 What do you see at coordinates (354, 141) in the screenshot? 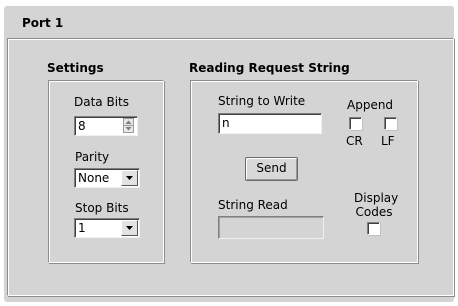
I see `append-cr-label: CR` at bounding box center [354, 141].